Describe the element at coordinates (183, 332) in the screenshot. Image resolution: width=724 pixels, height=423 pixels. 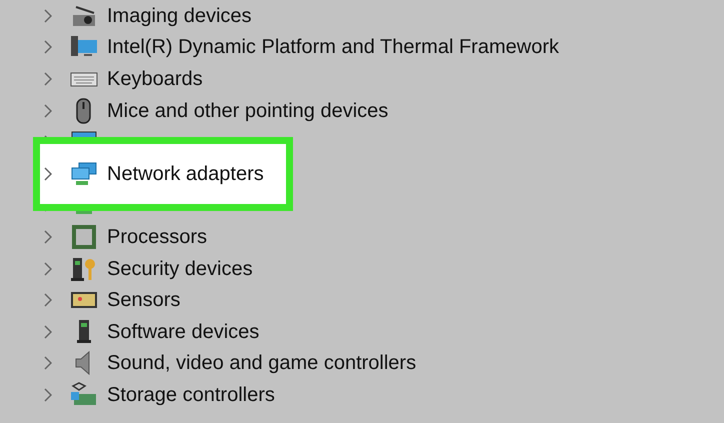
I see `tree-item-label: Software devices` at that location.